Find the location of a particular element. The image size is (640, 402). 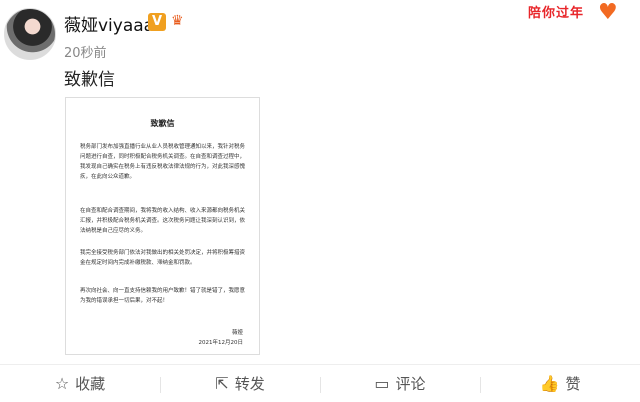

letter-signature: 薇娅 is located at coordinates (237, 333).